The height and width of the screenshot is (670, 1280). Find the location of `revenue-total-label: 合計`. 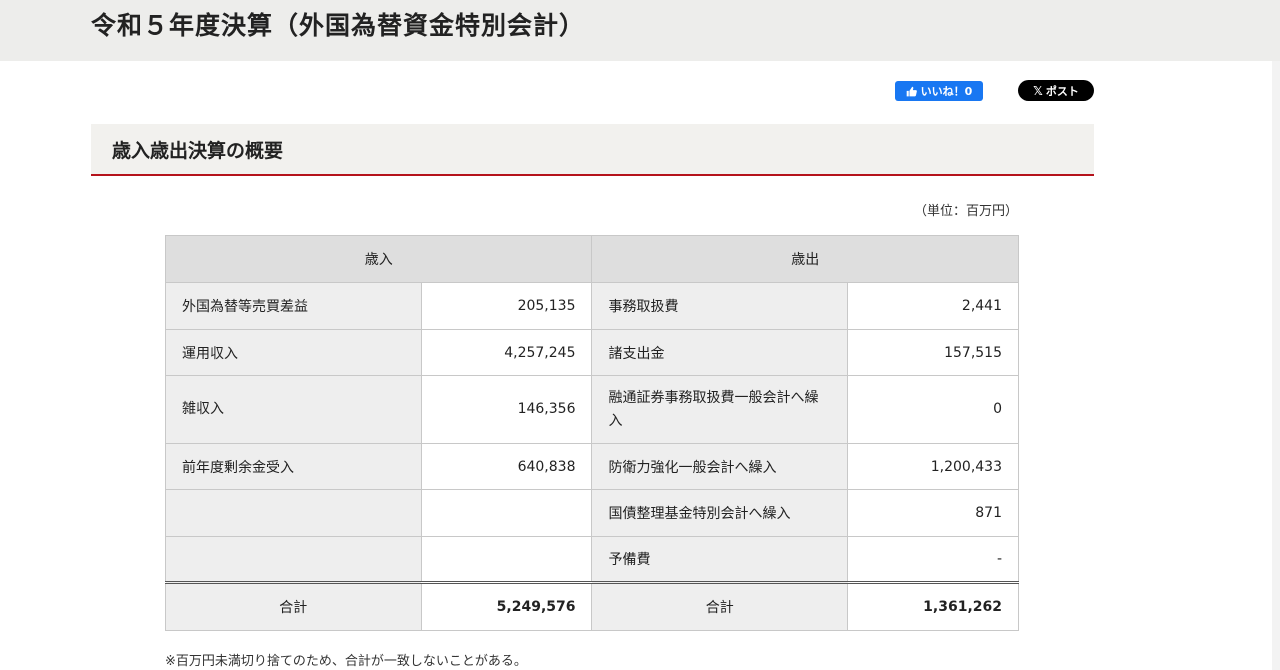

revenue-total-label: 合計 is located at coordinates (293, 606).